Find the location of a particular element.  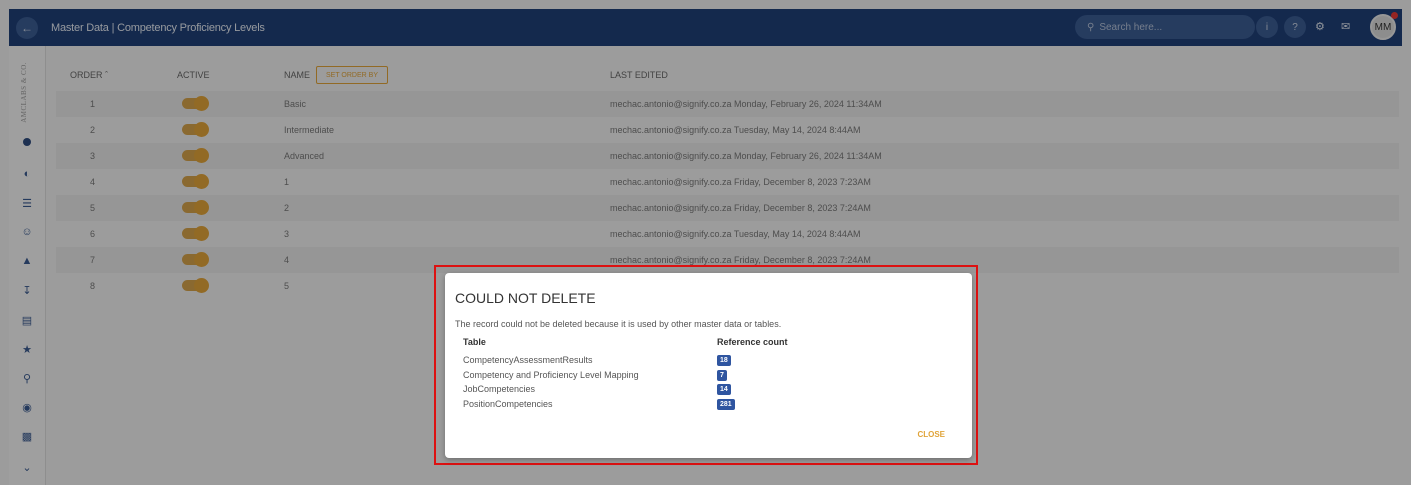

reference-table-name: PositionCompetencies is located at coordinates (508, 404).